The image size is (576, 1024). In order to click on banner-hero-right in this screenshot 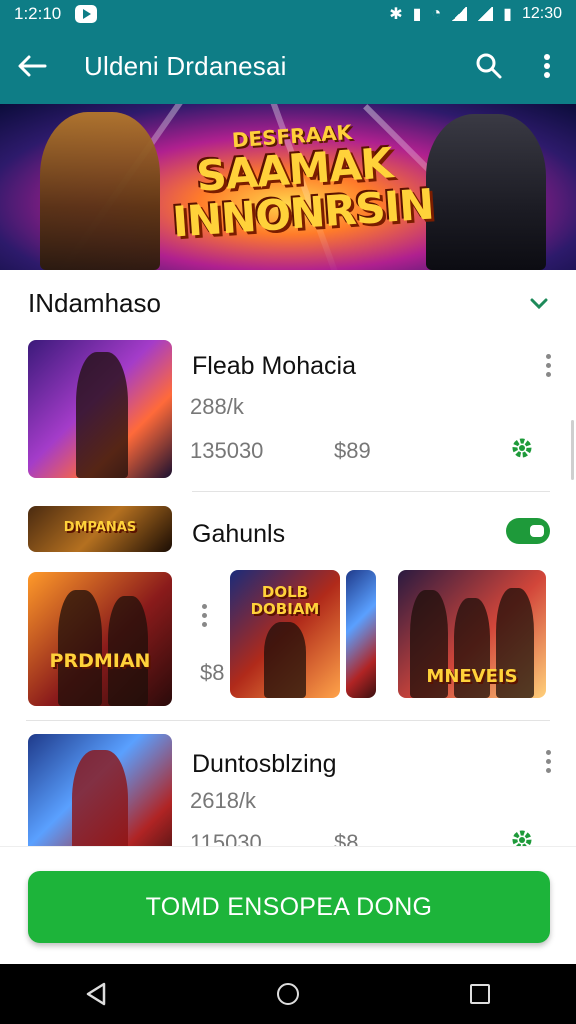, I will do `click(486, 192)`.